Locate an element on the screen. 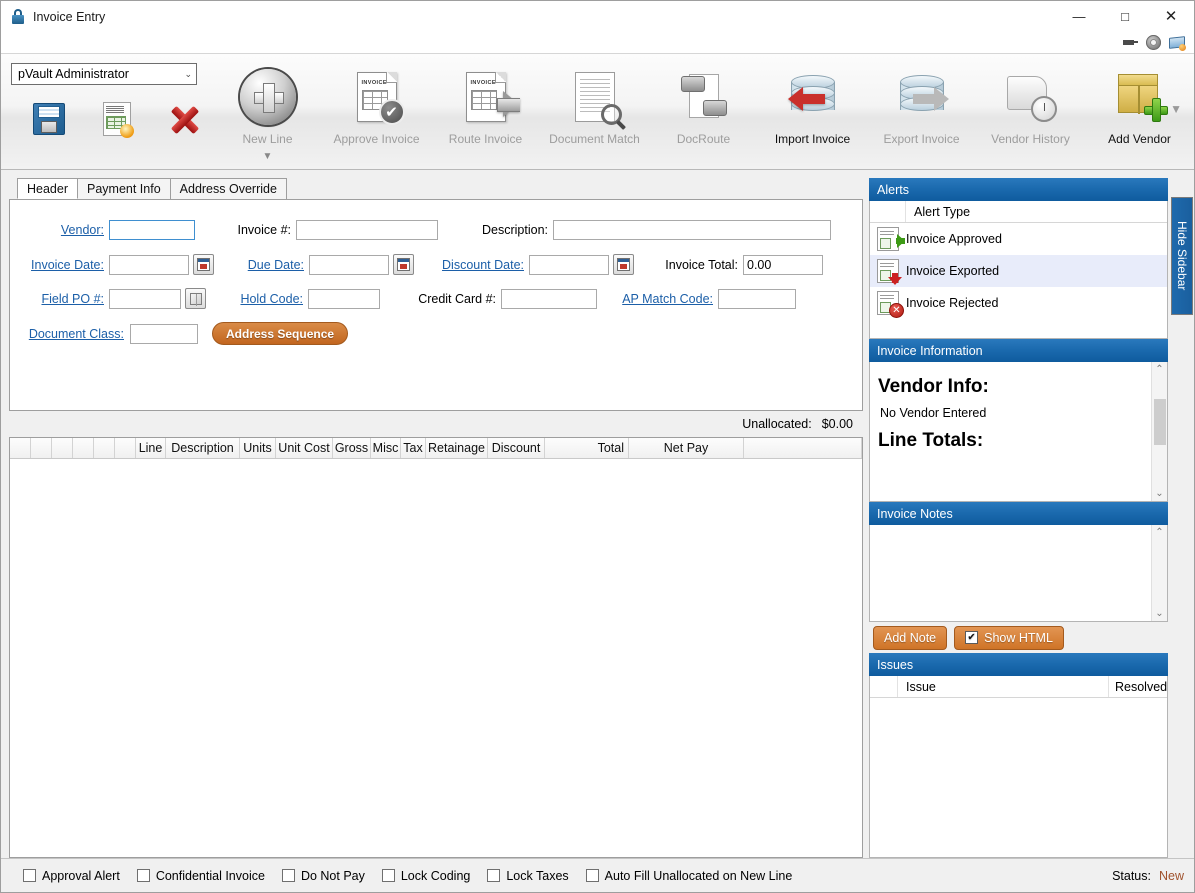 The width and height of the screenshot is (1195, 893). mail-alert-icon is located at coordinates (1177, 42).